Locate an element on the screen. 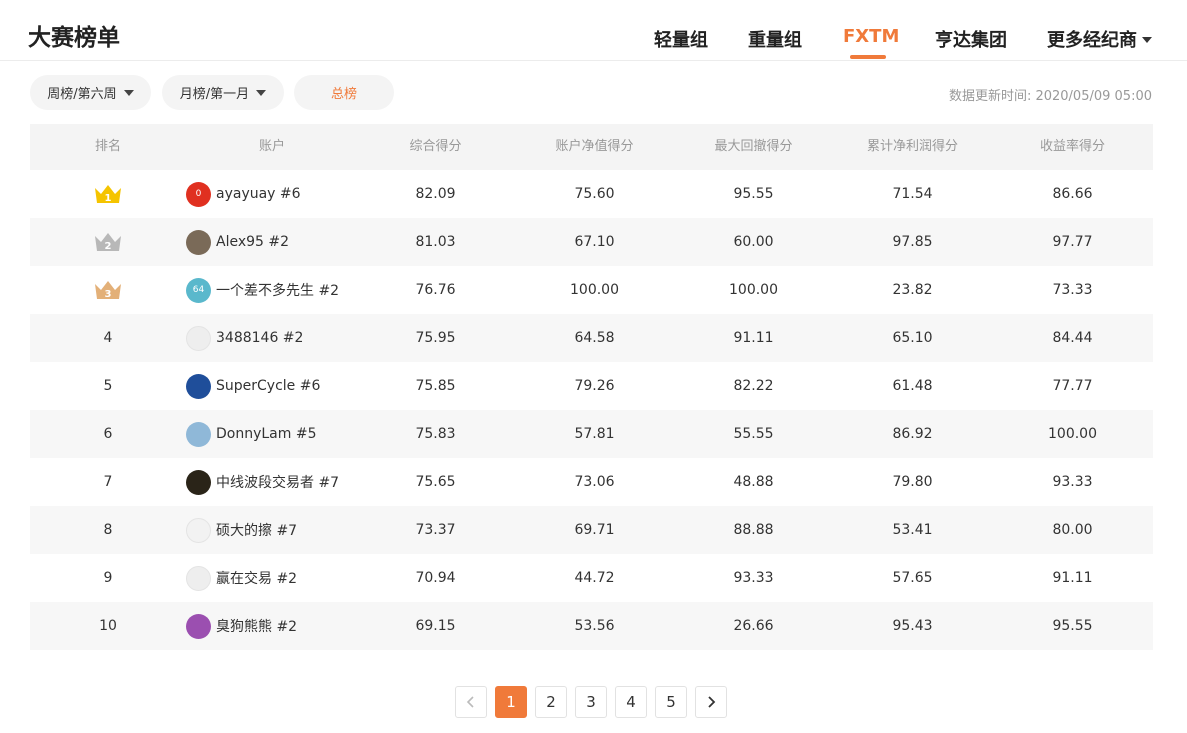 The image size is (1187, 733). page-button-5: 5 is located at coordinates (671, 702).